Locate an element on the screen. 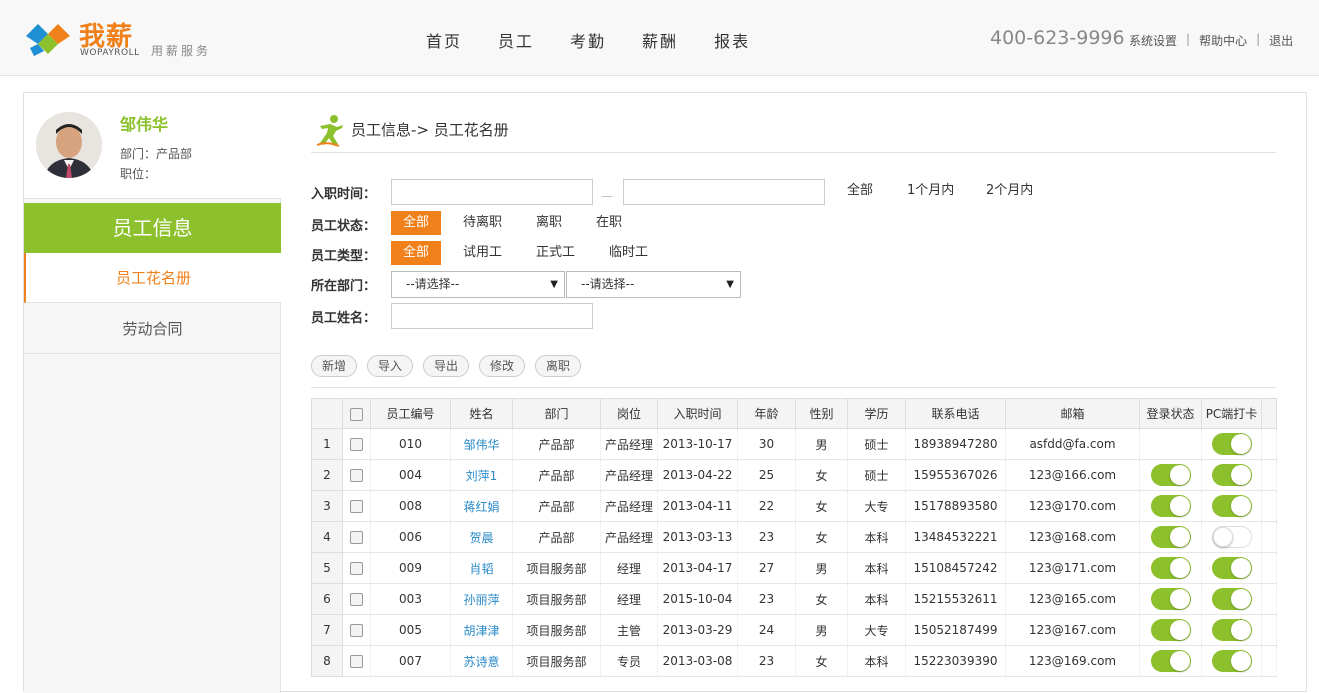 This screenshot has height=693, width=1319. help-center-link: 帮助中心 is located at coordinates (1223, 40).